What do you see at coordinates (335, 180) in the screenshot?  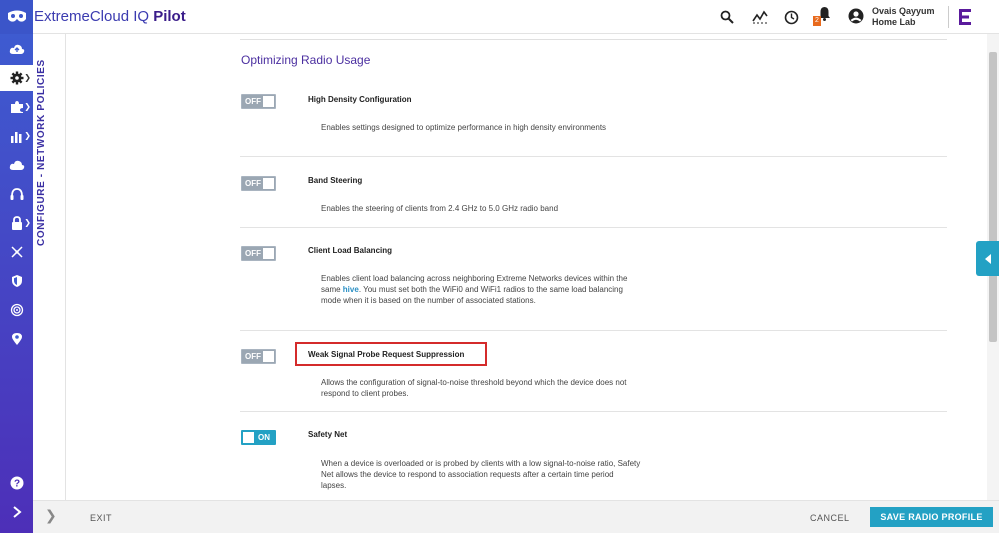 I see `setting-title: Band Steering` at bounding box center [335, 180].